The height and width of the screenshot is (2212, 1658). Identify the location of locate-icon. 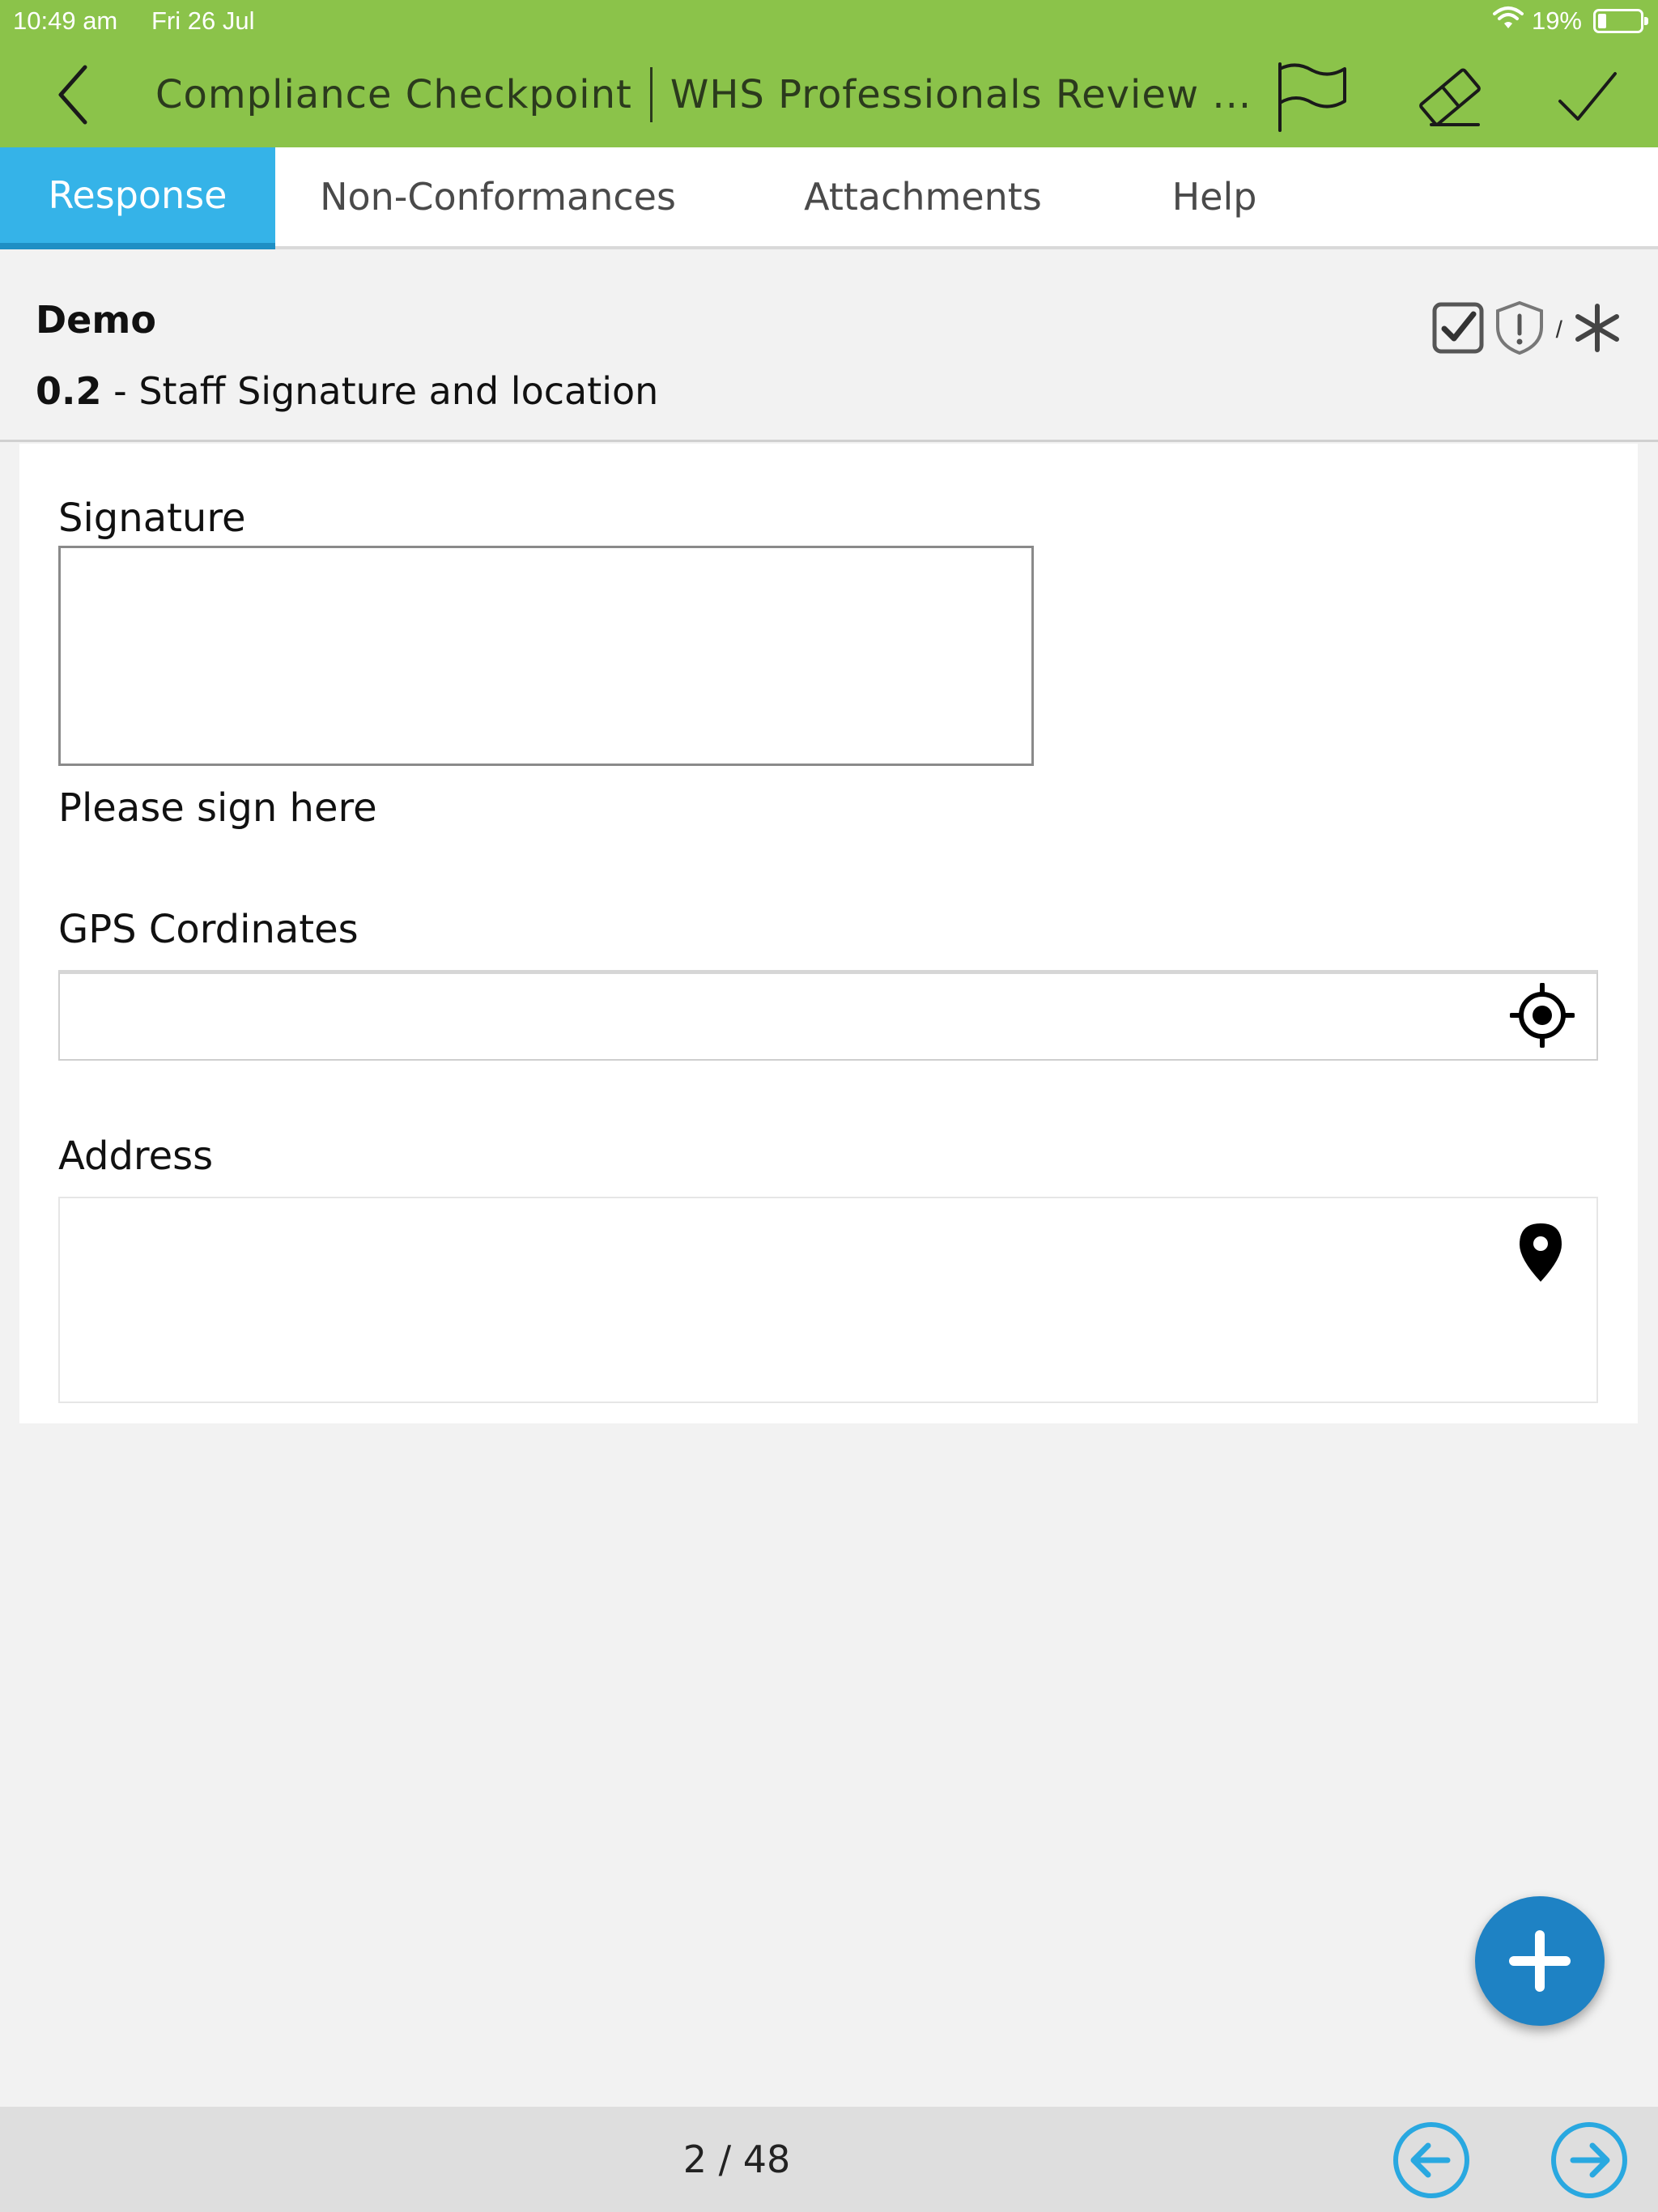
(1542, 1016).